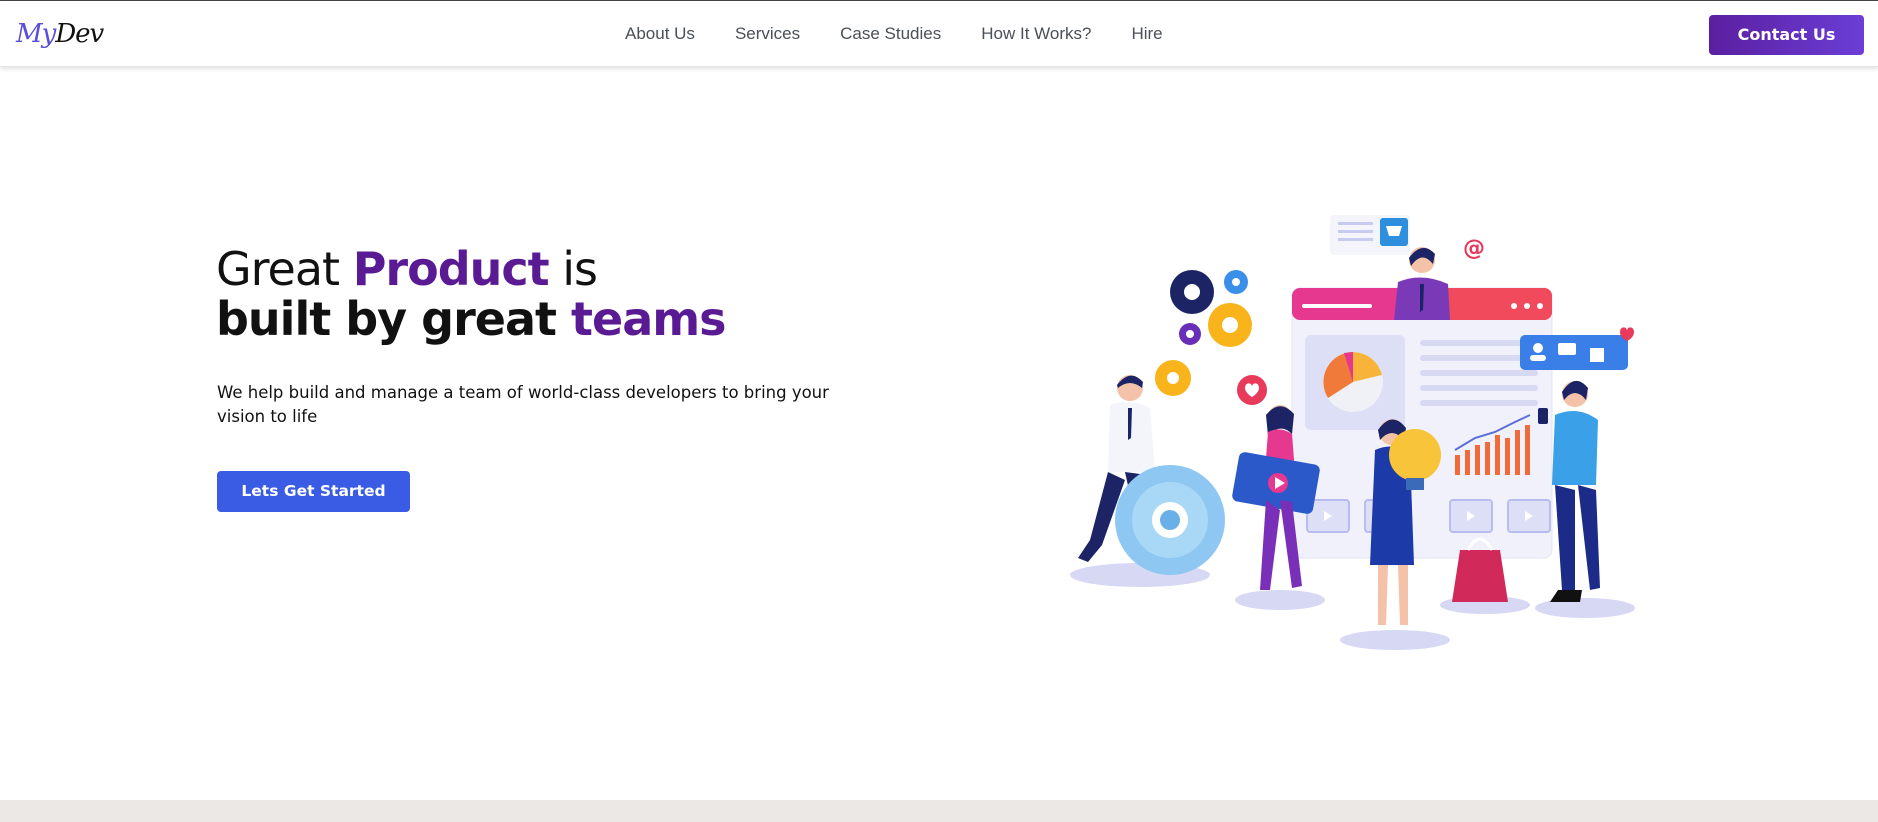 Image resolution: width=1878 pixels, height=822 pixels. What do you see at coordinates (1786, 35) in the screenshot?
I see `contact-us-button: Contact Us` at bounding box center [1786, 35].